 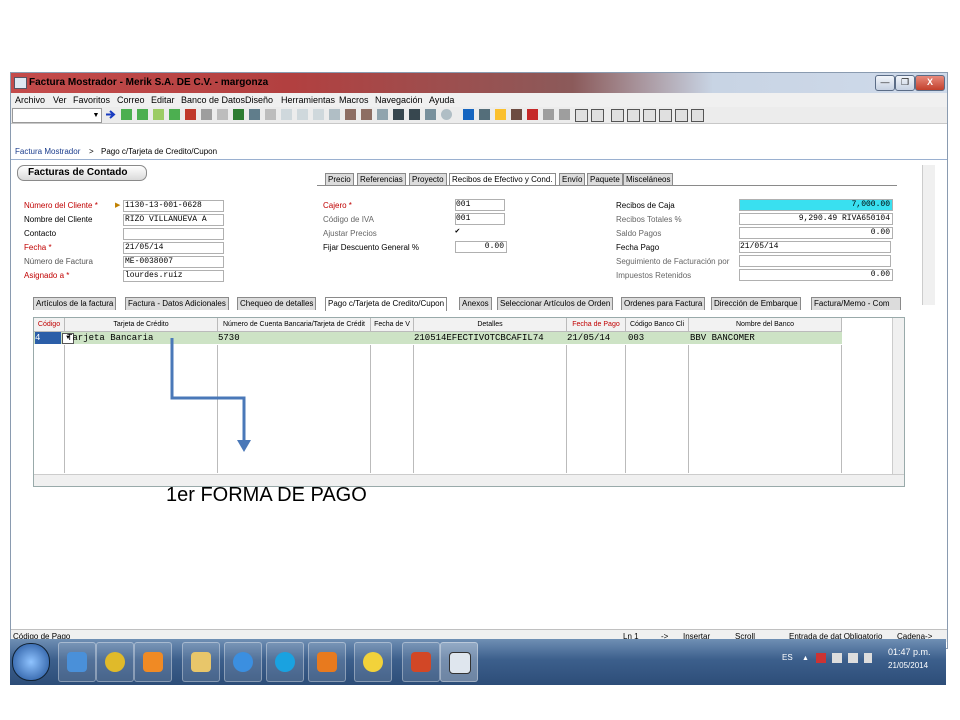 What do you see at coordinates (815, 247) in the screenshot?
I see `payment-date-field: 21/05/14` at bounding box center [815, 247].